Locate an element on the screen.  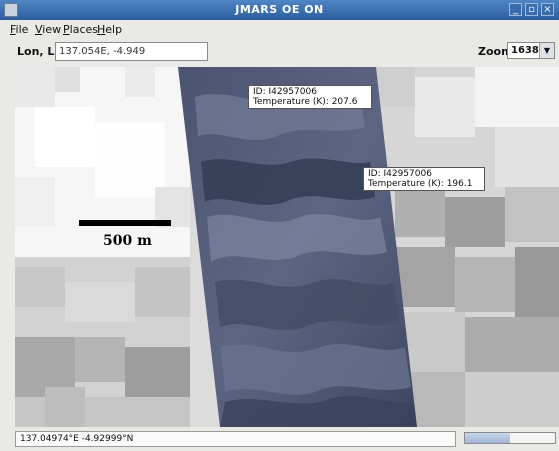
location-bar: Lon, Lat 137.054E, -4.949 Zoom: 16384 ▼ is located at coordinates (279, 51).